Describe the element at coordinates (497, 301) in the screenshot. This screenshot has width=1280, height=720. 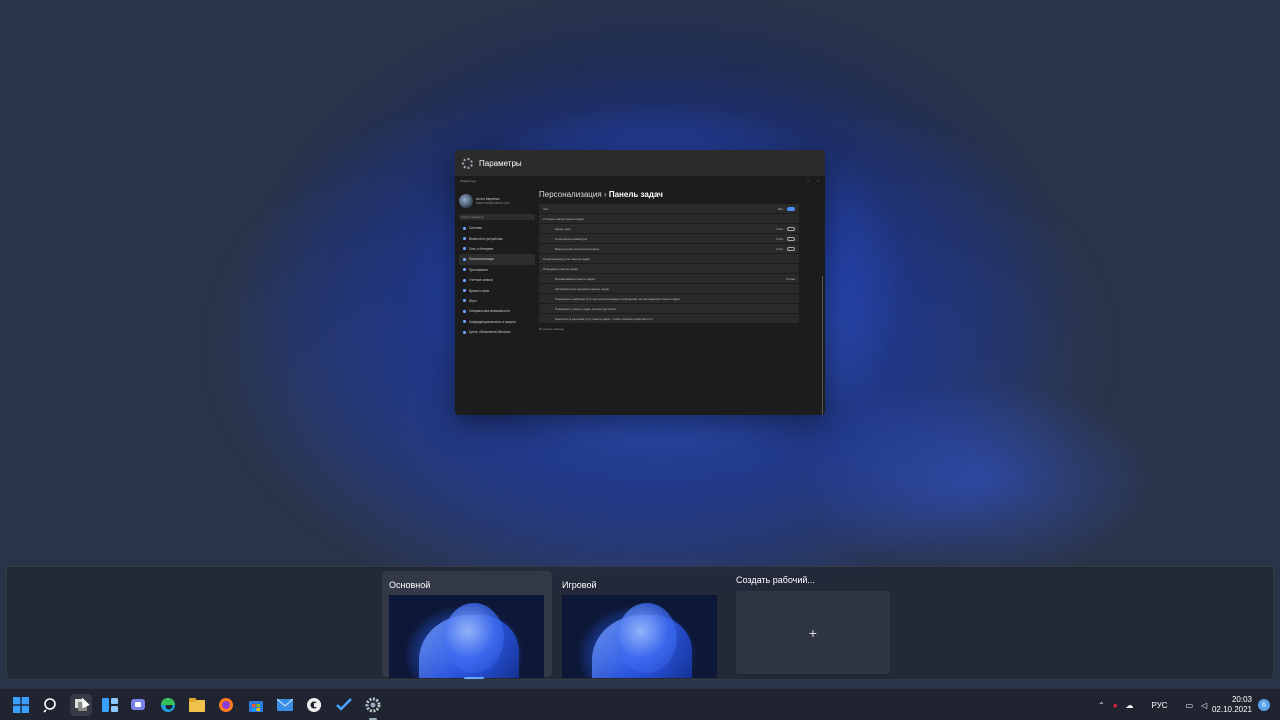
I see `sidebar-item: Игры` at that location.